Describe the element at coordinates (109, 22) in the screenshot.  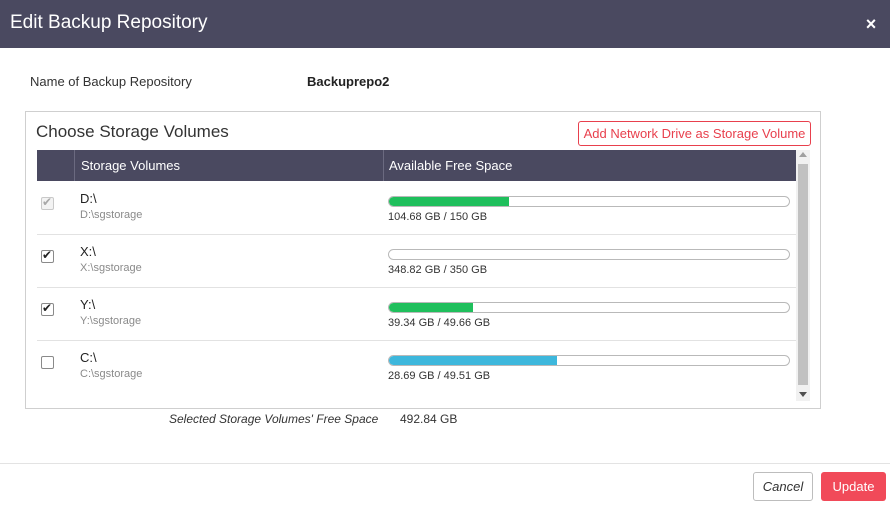
I see `dialog-title: Edit Backup Repository` at that location.